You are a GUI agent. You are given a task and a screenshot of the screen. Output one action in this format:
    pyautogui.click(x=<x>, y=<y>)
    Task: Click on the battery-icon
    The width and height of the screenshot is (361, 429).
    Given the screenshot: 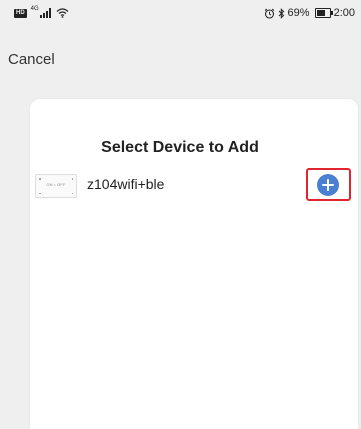 What is the action you would take?
    pyautogui.click(x=323, y=13)
    